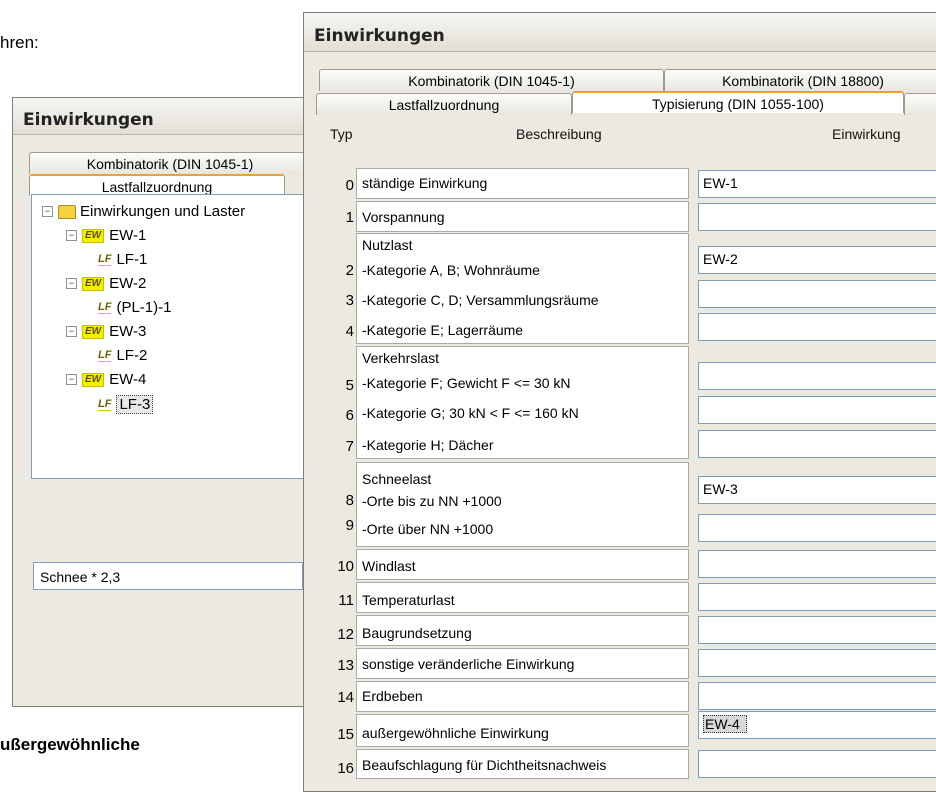 The height and width of the screenshot is (792, 936). I want to click on desc-cell-12: Baugrundsetzung, so click(522, 630).